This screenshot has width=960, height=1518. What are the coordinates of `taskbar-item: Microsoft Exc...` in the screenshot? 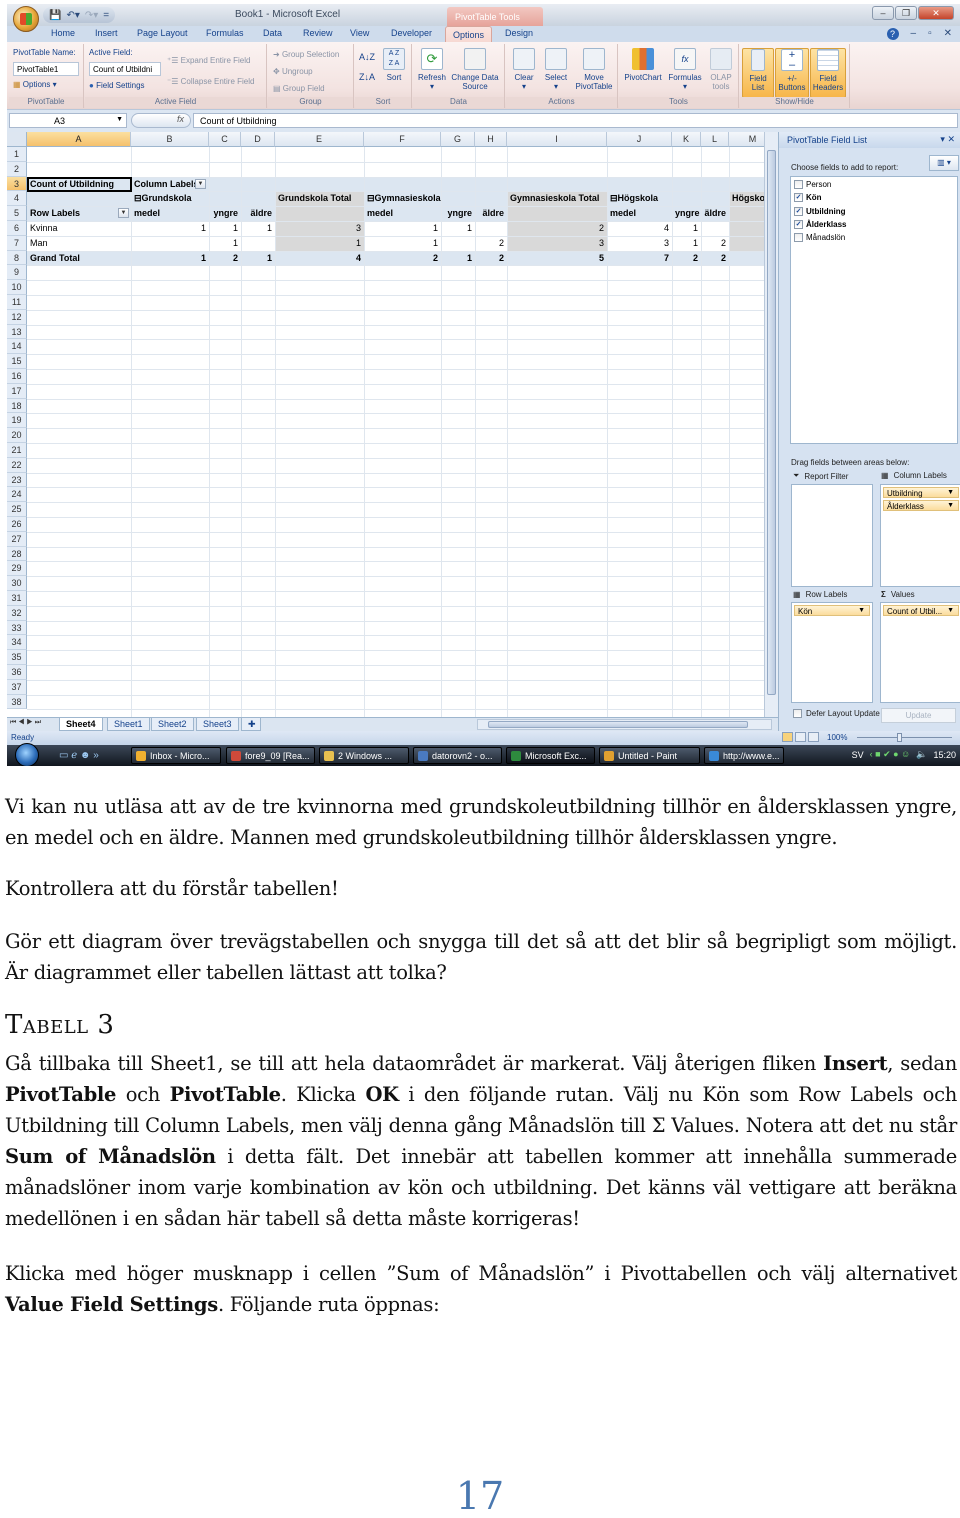 It's located at (550, 755).